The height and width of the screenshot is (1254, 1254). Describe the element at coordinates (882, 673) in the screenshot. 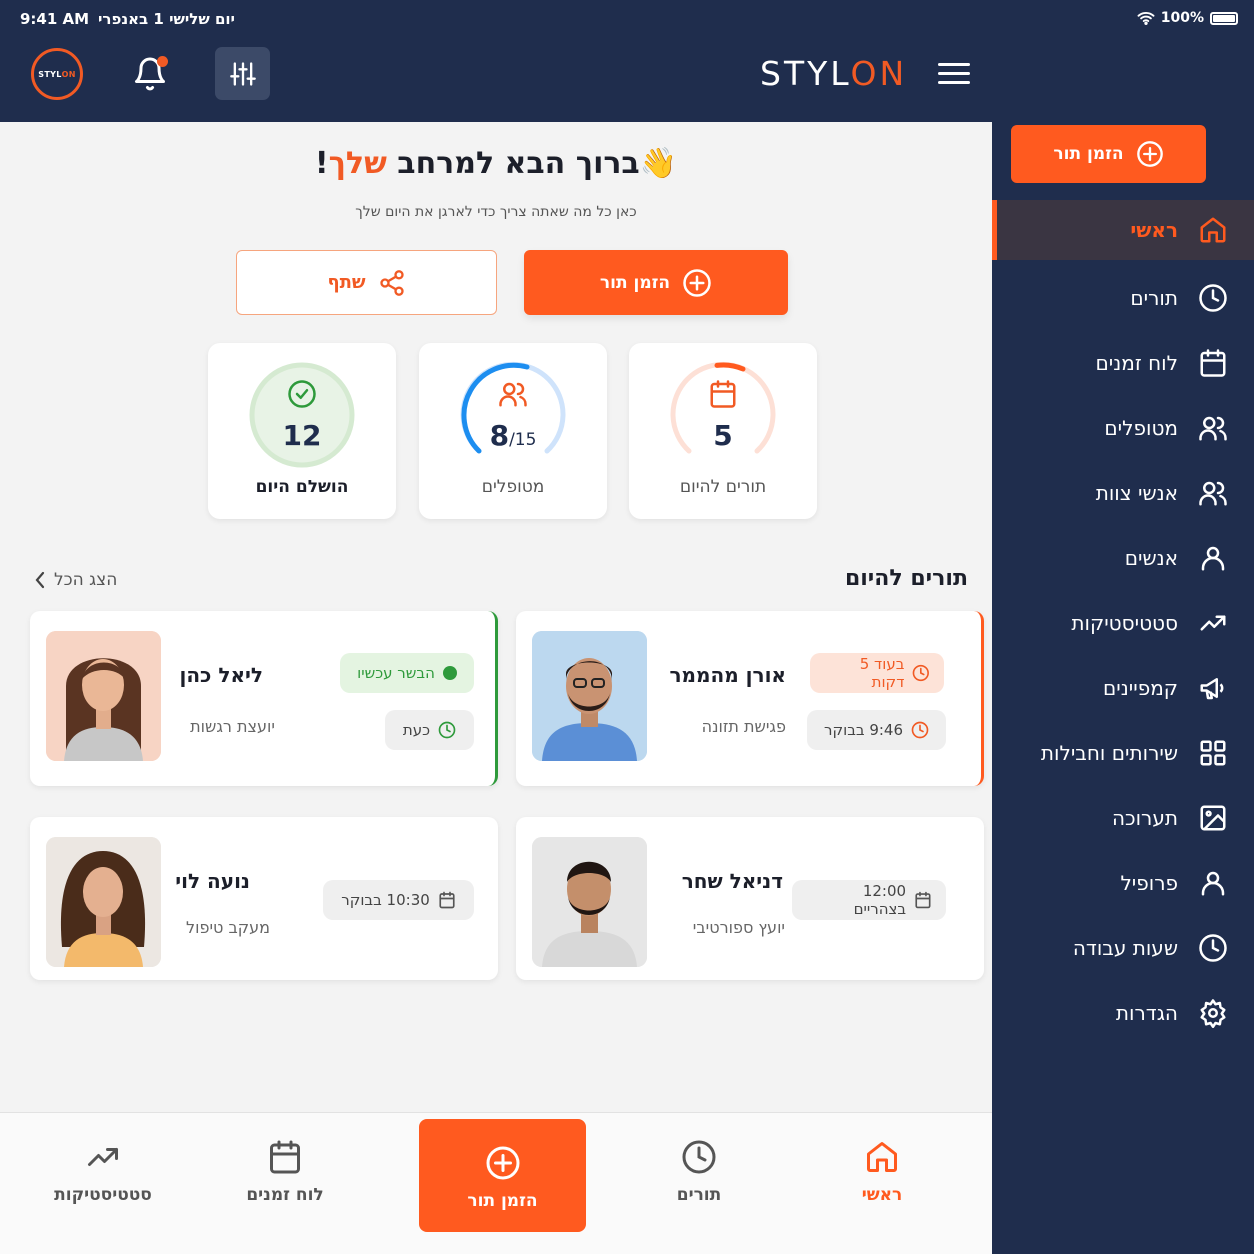

I see `status-text: בעוד 5 דקות` at that location.